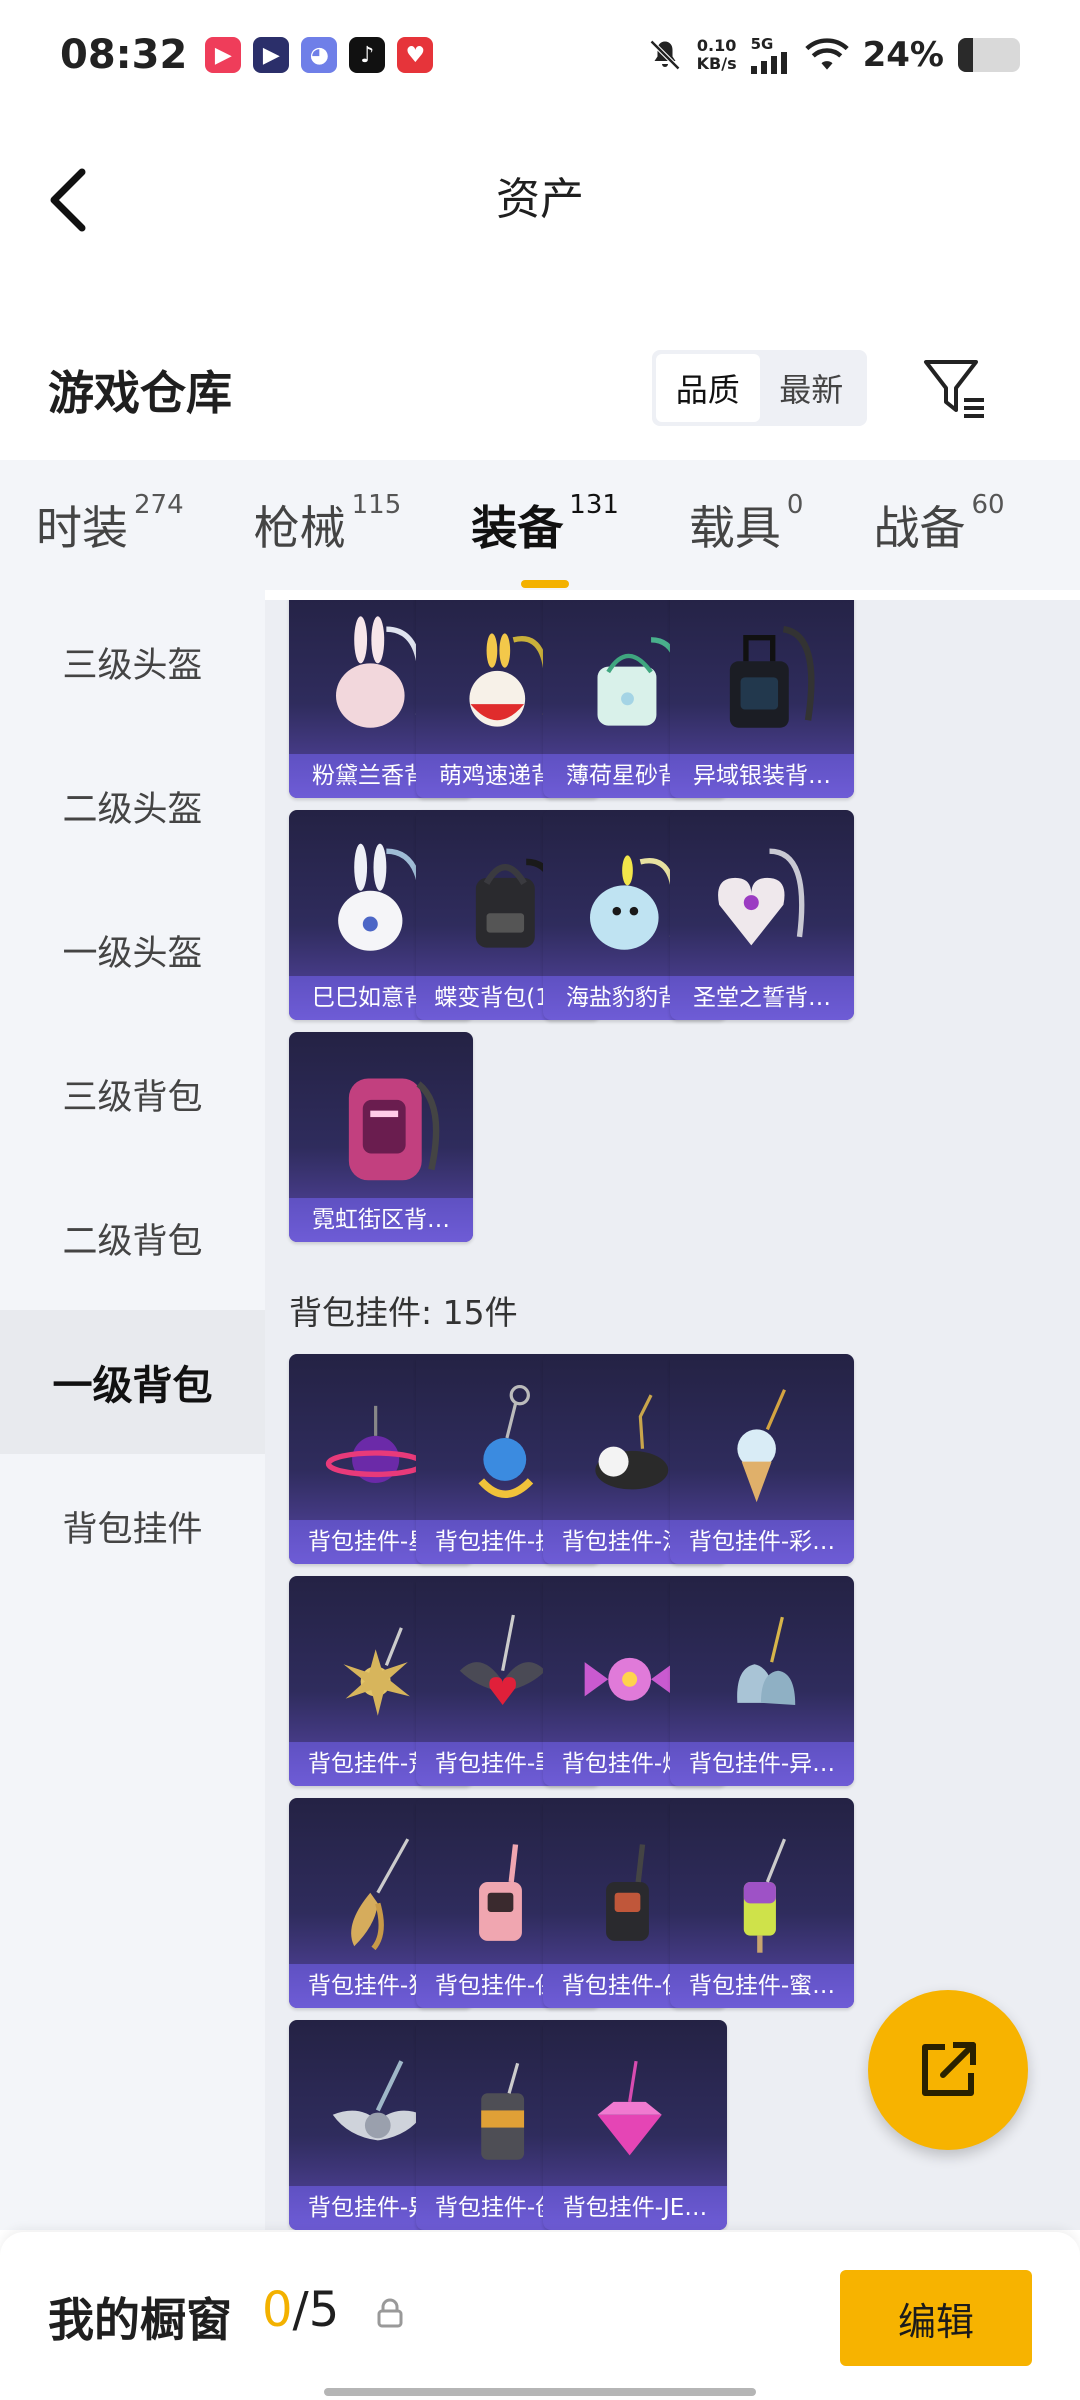 The width and height of the screenshot is (1080, 2400). I want to click on robot-app-icon: ◕, so click(319, 55).